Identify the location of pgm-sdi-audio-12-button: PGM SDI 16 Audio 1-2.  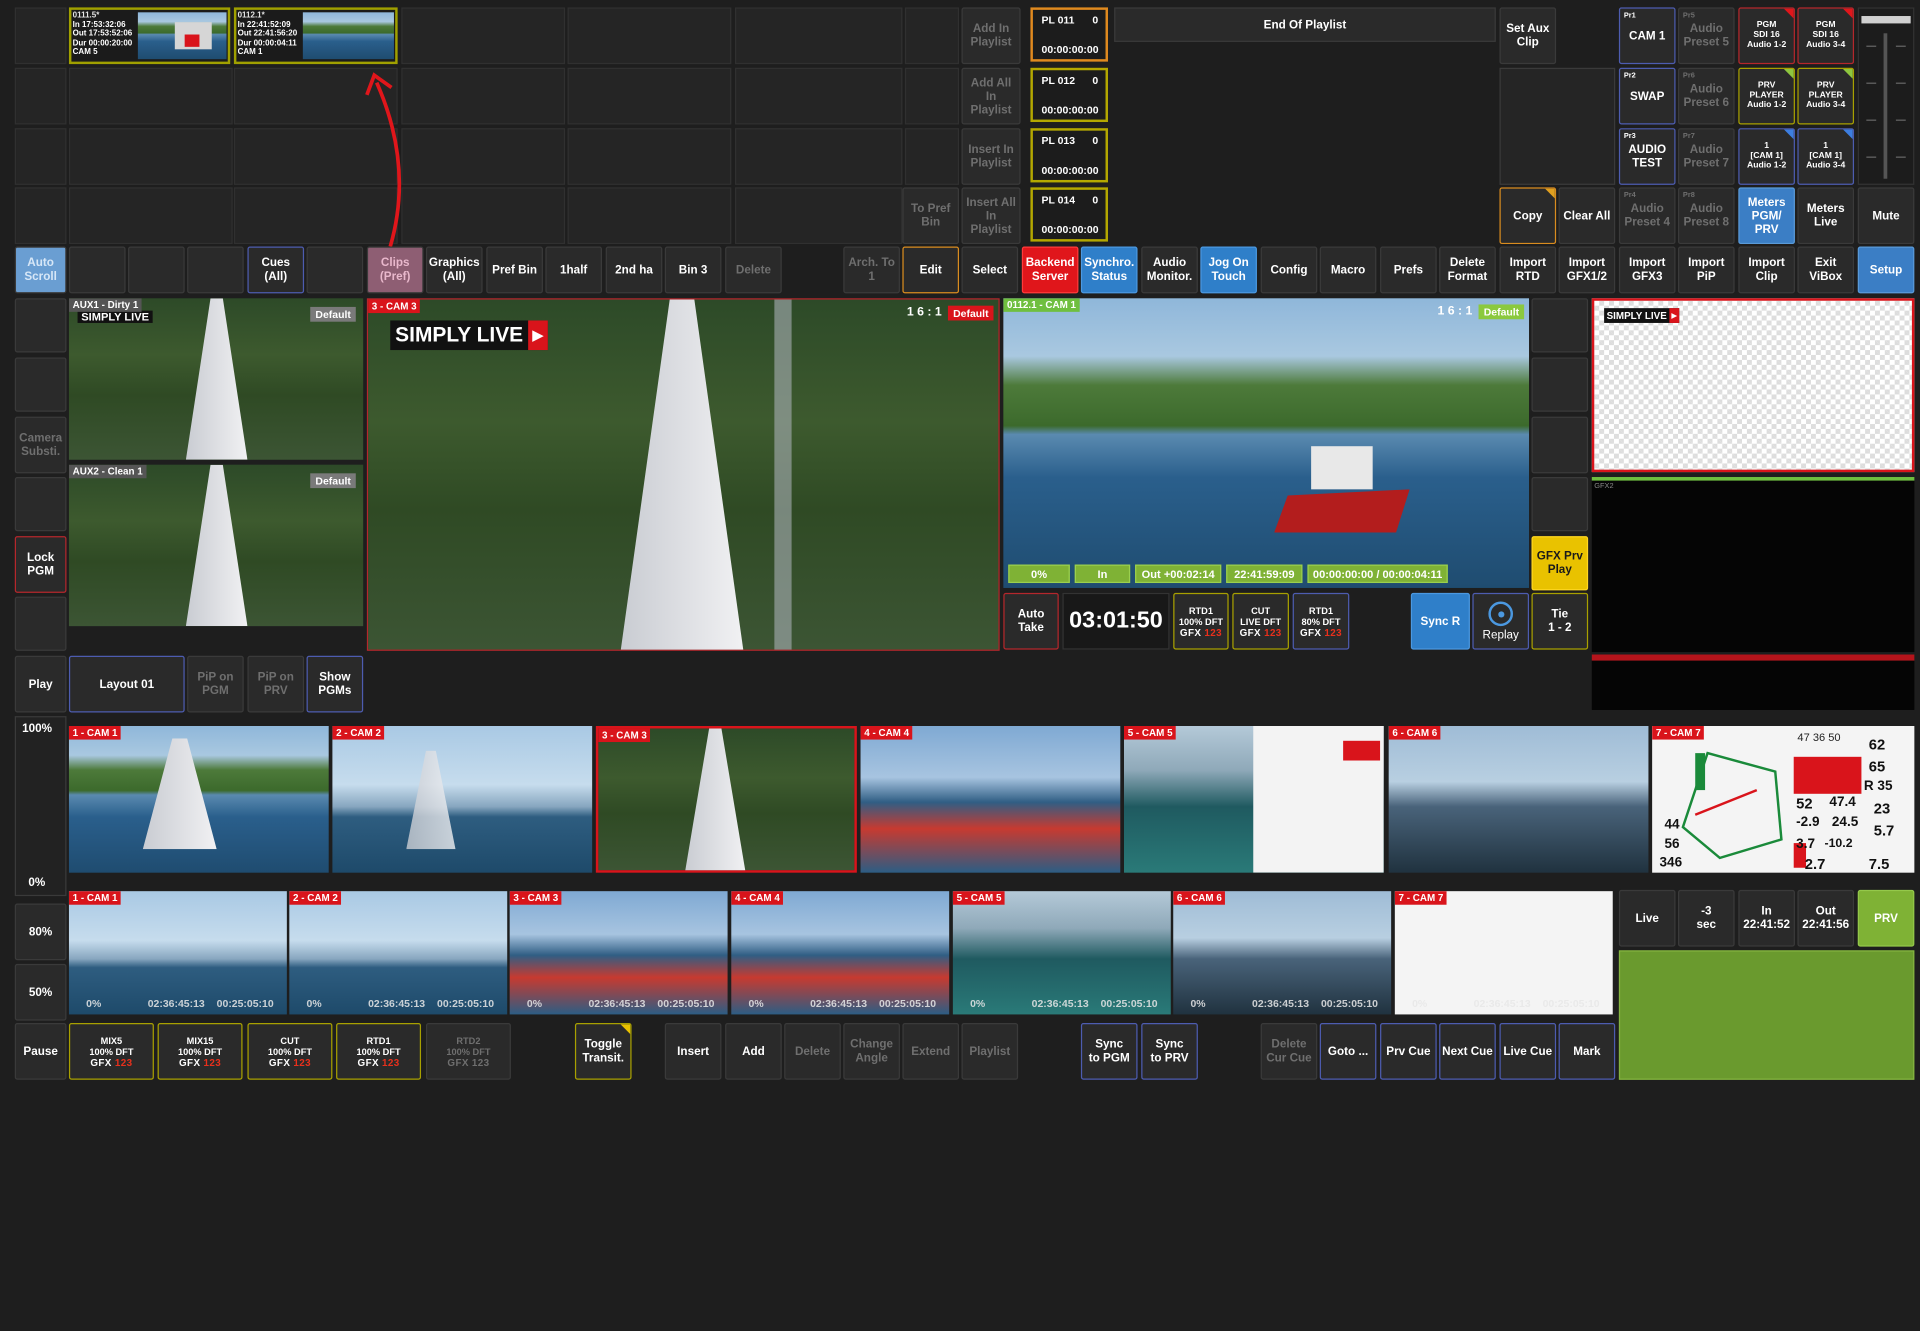
(1766, 36).